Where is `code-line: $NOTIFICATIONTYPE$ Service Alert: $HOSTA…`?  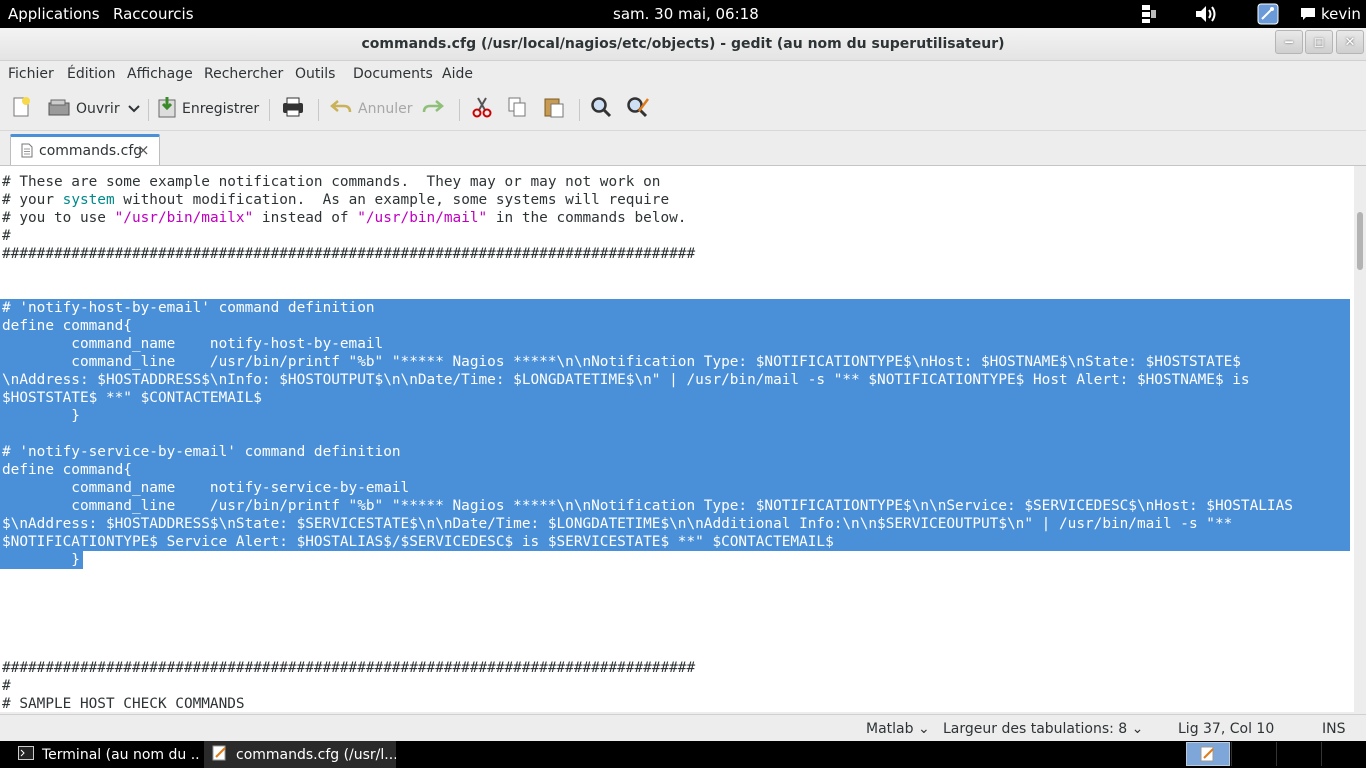 code-line: $NOTIFICATIONTYPE$ Service Alert: $HOSTA… is located at coordinates (418, 542).